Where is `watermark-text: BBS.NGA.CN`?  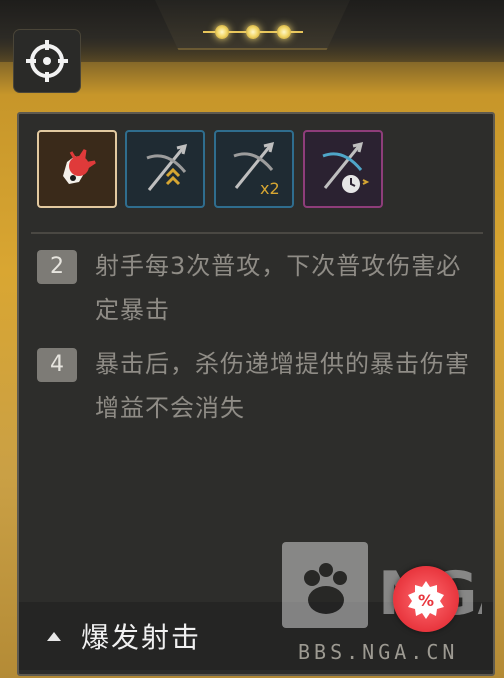
watermark-text: BBS.NGA.CN is located at coordinates (378, 652).